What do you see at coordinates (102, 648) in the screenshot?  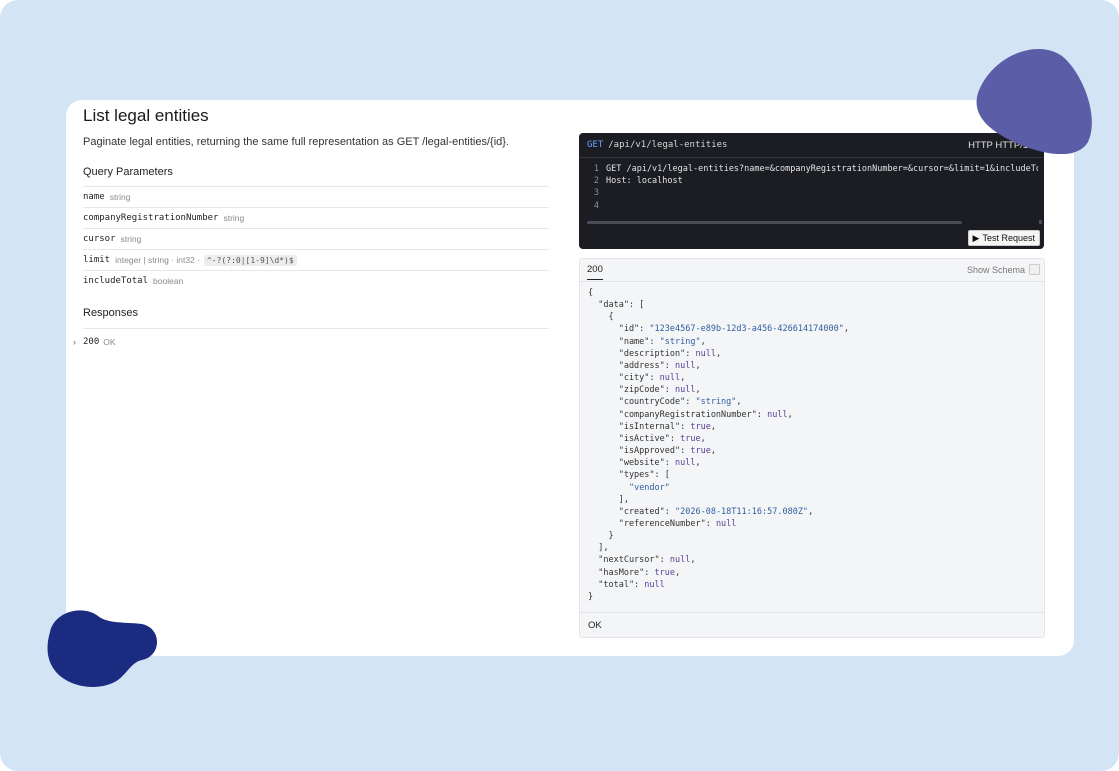 I see `decorative-blob-bottom` at bounding box center [102, 648].